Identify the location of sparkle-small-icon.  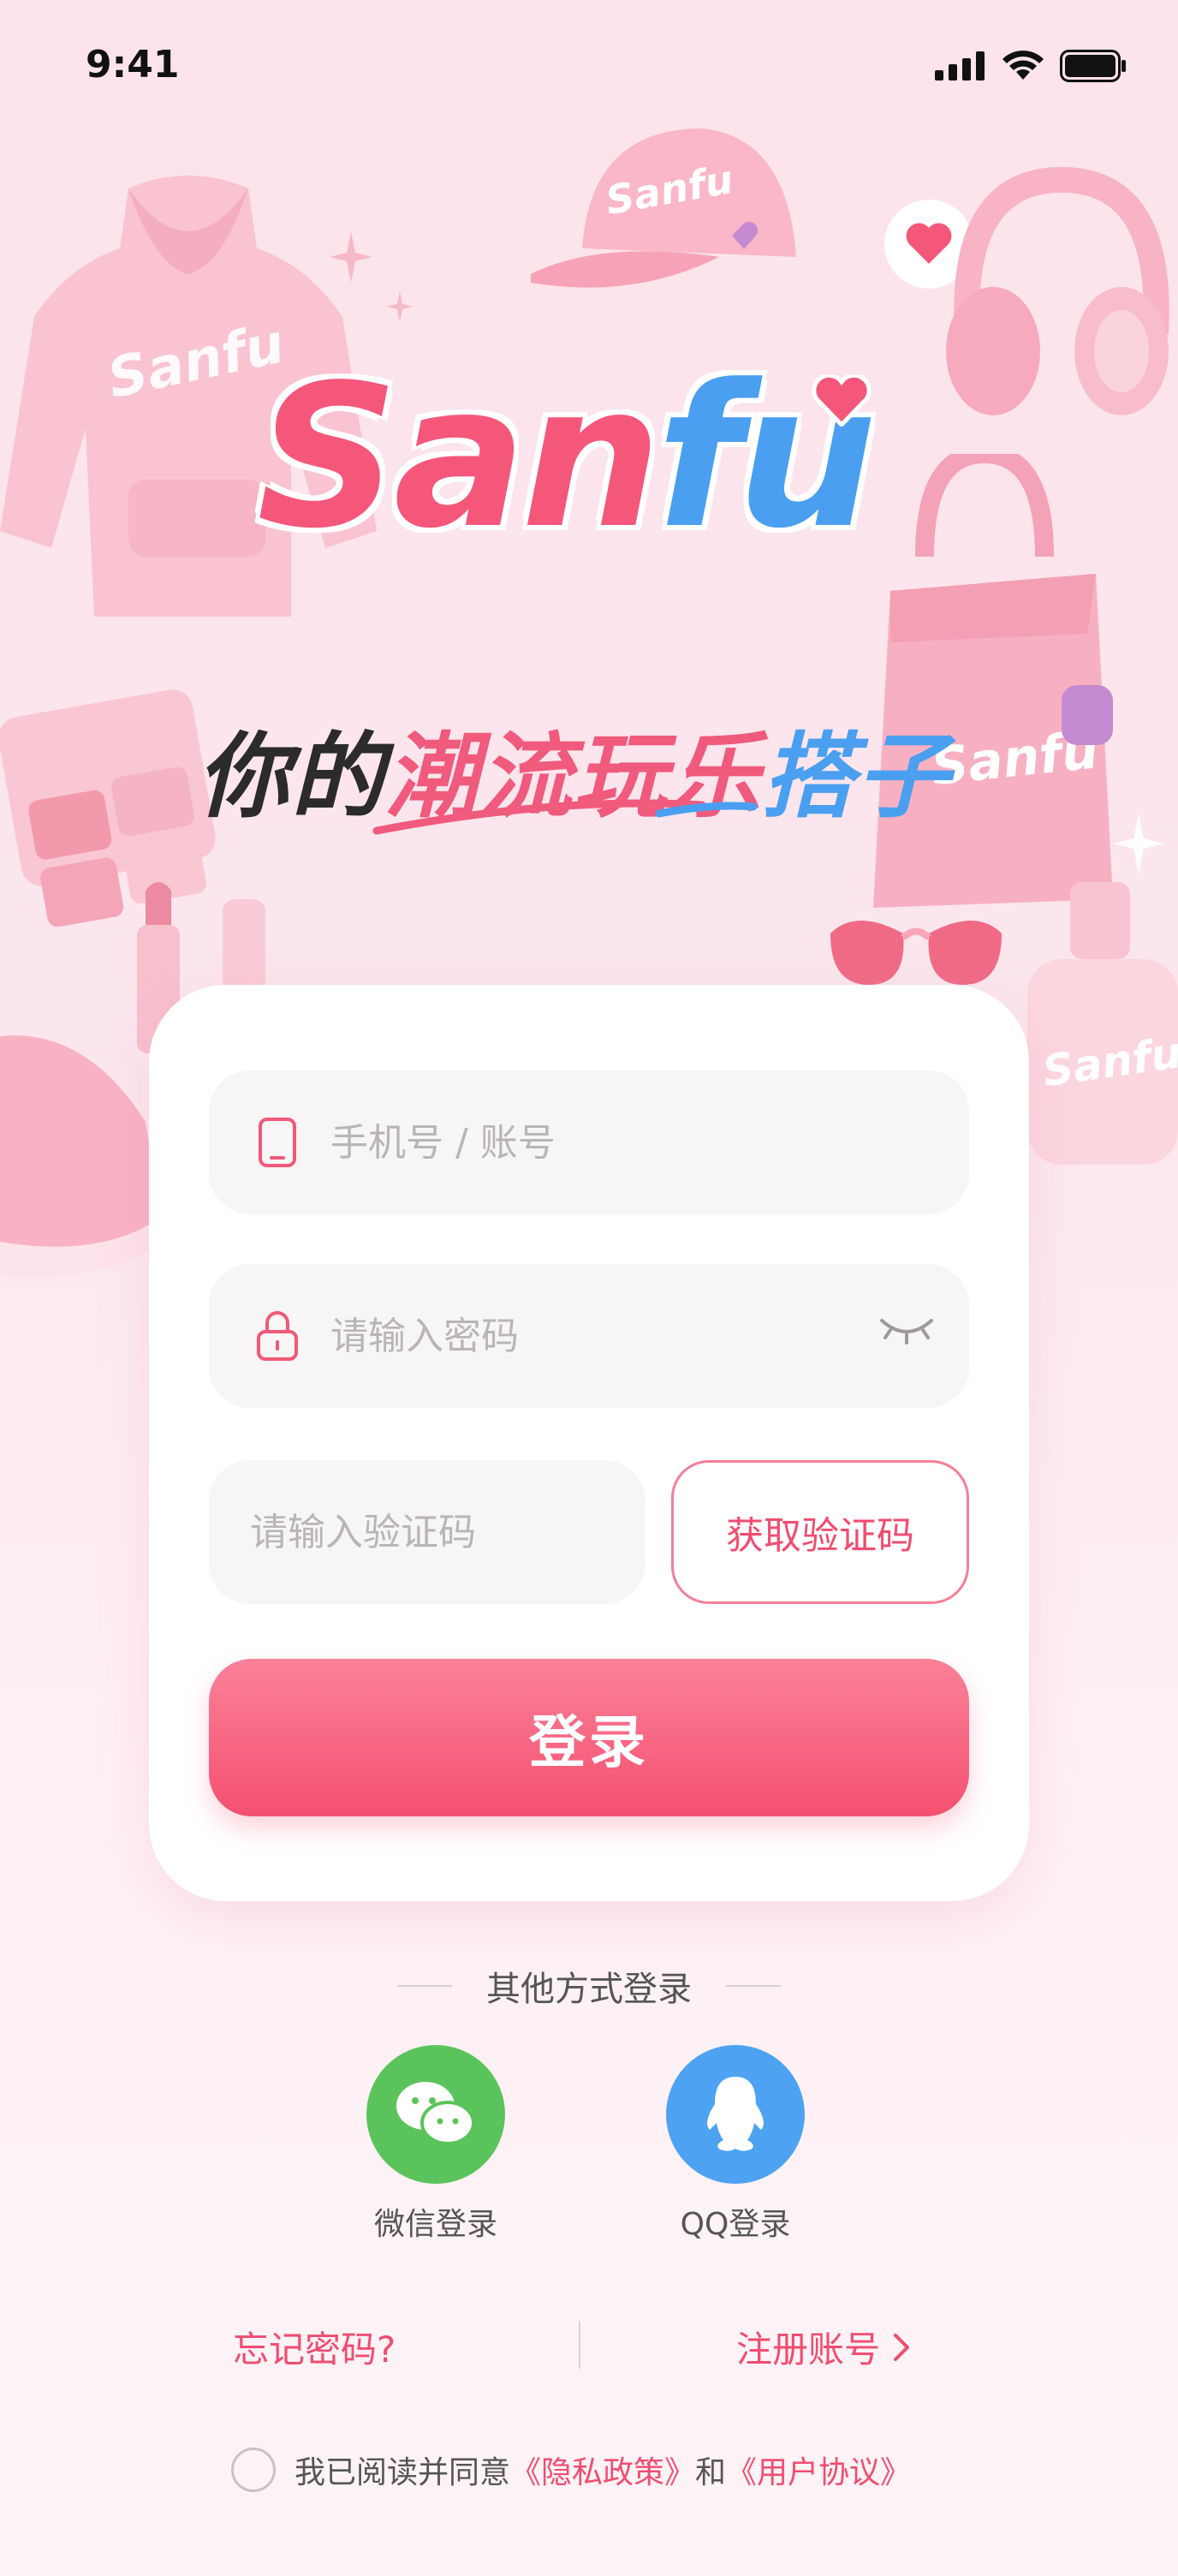
(400, 306).